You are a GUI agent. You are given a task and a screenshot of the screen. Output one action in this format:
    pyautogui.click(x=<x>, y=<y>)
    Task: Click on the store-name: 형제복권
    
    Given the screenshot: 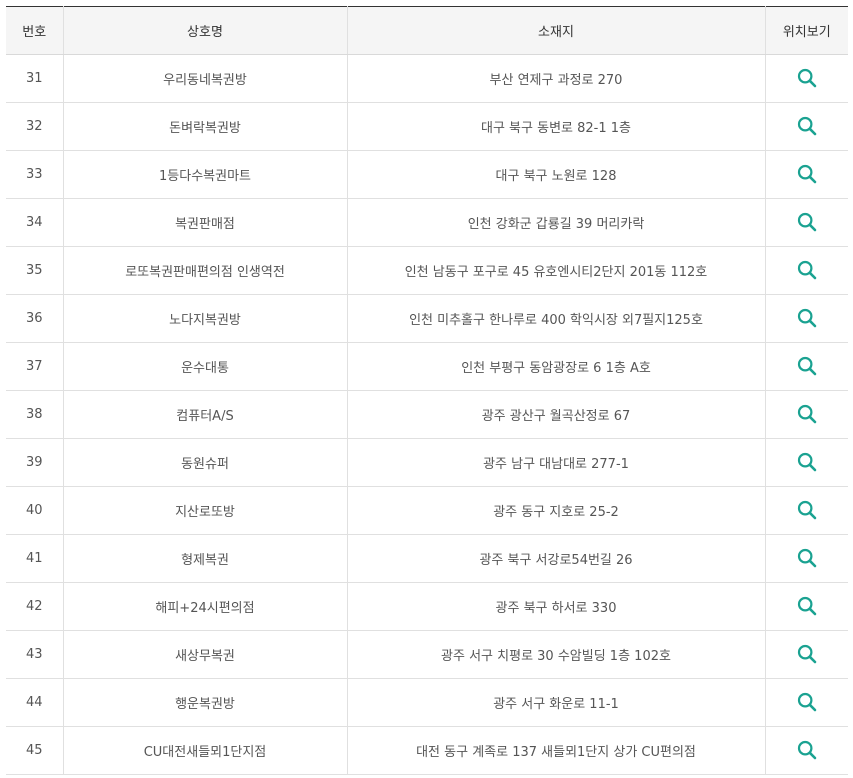 What is the action you would take?
    pyautogui.click(x=204, y=558)
    